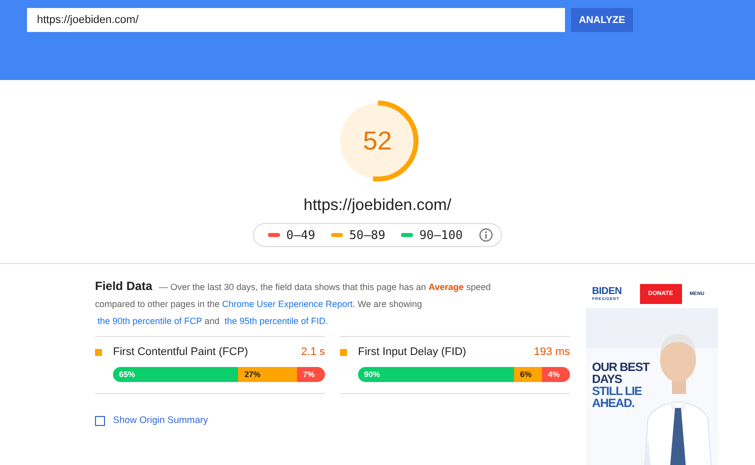 The width and height of the screenshot is (755, 465). Describe the element at coordinates (301, 235) in the screenshot. I see `legend-label: 0–49` at that location.